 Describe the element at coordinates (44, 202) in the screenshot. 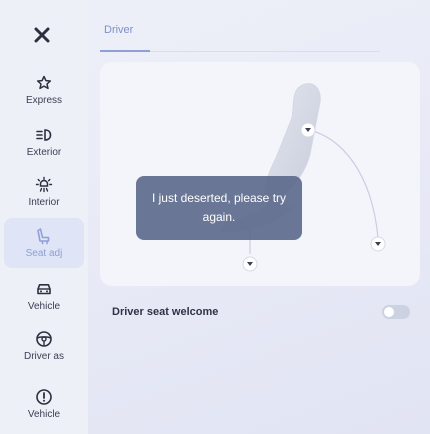

I see `sidebar-item-label: Interior` at that location.